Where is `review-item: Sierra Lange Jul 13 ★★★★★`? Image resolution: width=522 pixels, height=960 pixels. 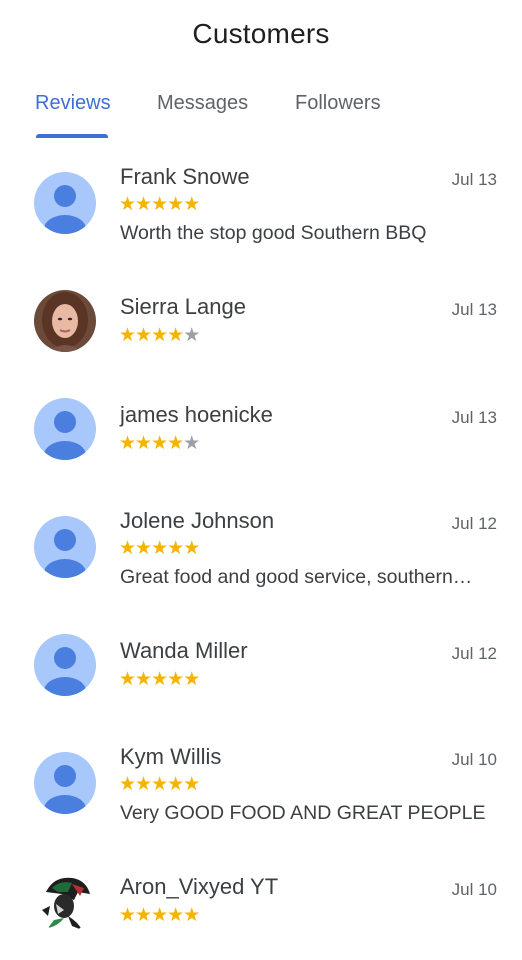
review-item: Sierra Lange Jul 13 ★★★★★ is located at coordinates (261, 324).